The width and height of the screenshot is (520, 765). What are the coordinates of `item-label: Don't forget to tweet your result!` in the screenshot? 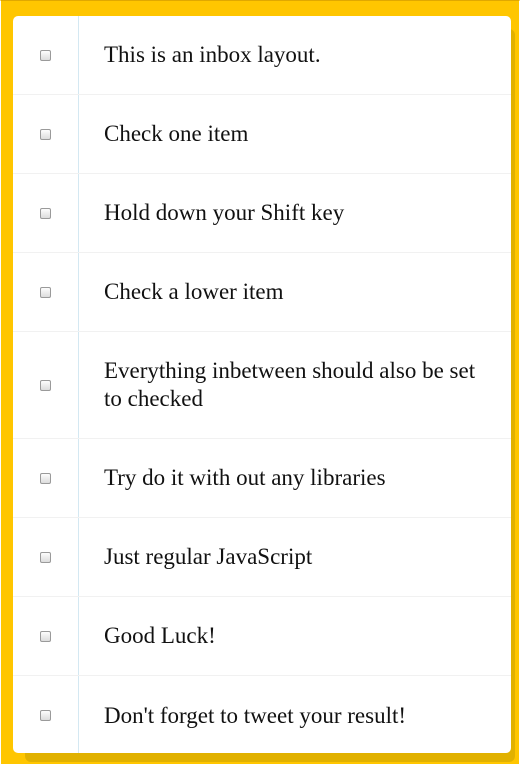 It's located at (255, 715).